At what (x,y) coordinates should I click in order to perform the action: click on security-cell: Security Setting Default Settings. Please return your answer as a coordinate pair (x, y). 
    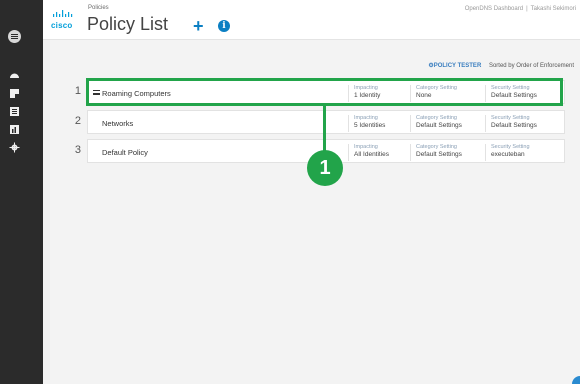
    Looking at the image, I should click on (521, 123).